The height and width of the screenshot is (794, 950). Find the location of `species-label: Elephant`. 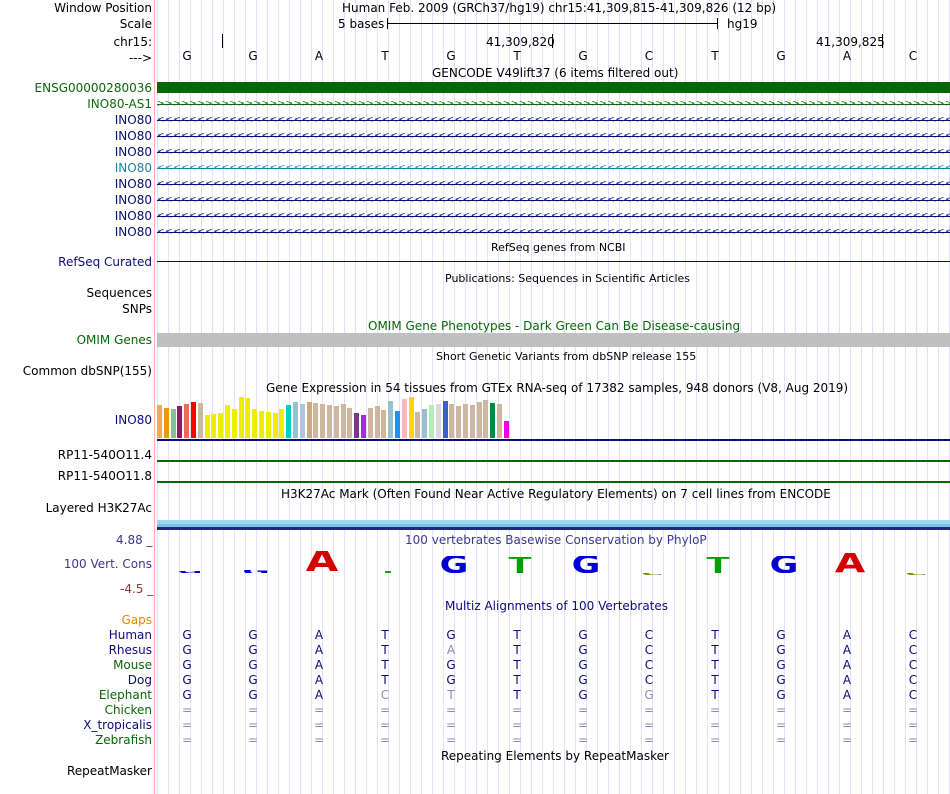

species-label: Elephant is located at coordinates (125, 695).